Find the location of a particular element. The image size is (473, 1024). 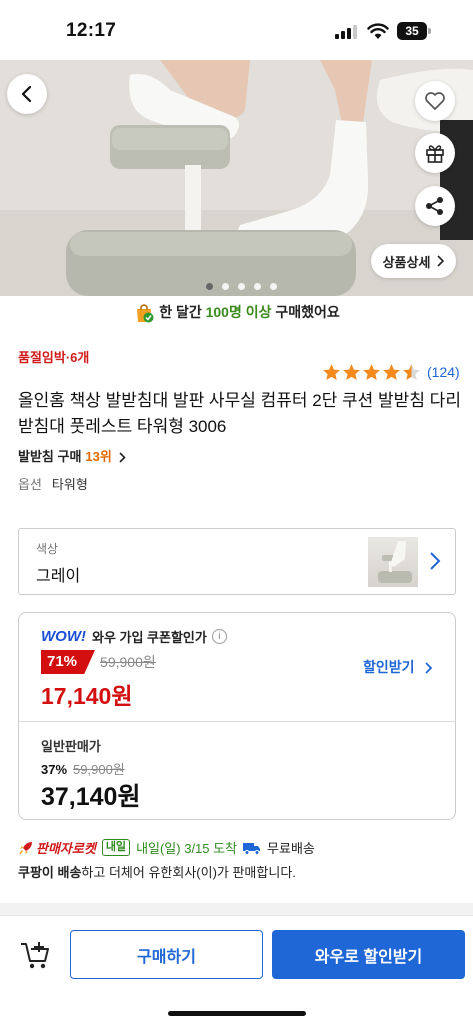

color-label: 색상 is located at coordinates (47, 549).